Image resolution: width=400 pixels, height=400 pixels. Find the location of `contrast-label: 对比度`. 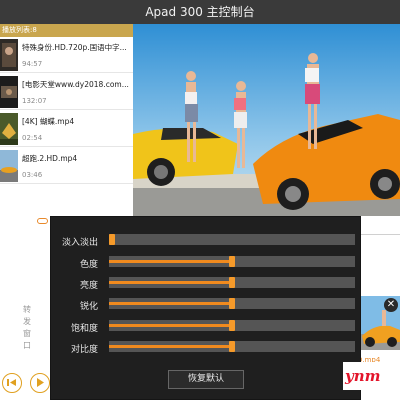

contrast-label: 对比度 is located at coordinates (84, 350).